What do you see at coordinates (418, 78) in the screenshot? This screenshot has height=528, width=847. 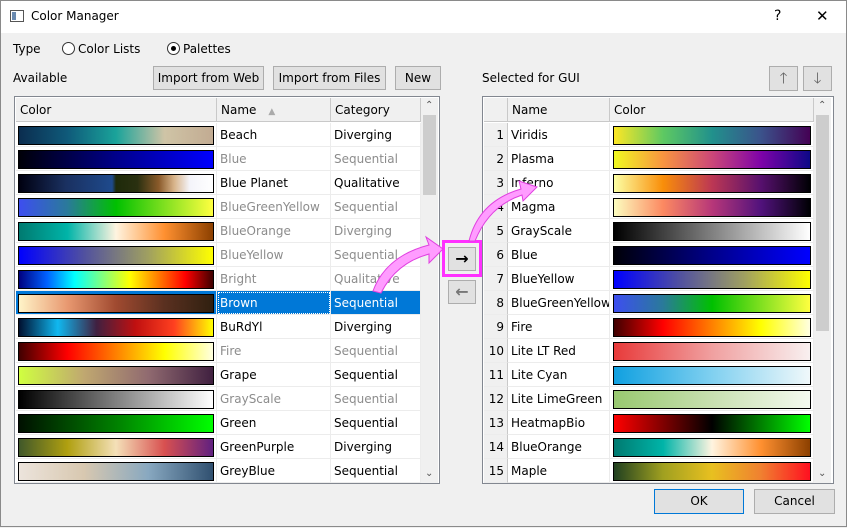 I see `new-button: New` at bounding box center [418, 78].